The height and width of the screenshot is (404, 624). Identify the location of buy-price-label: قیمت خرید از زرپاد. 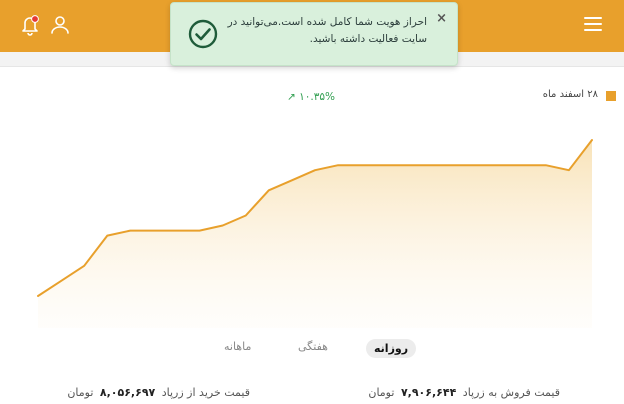
(205, 392).